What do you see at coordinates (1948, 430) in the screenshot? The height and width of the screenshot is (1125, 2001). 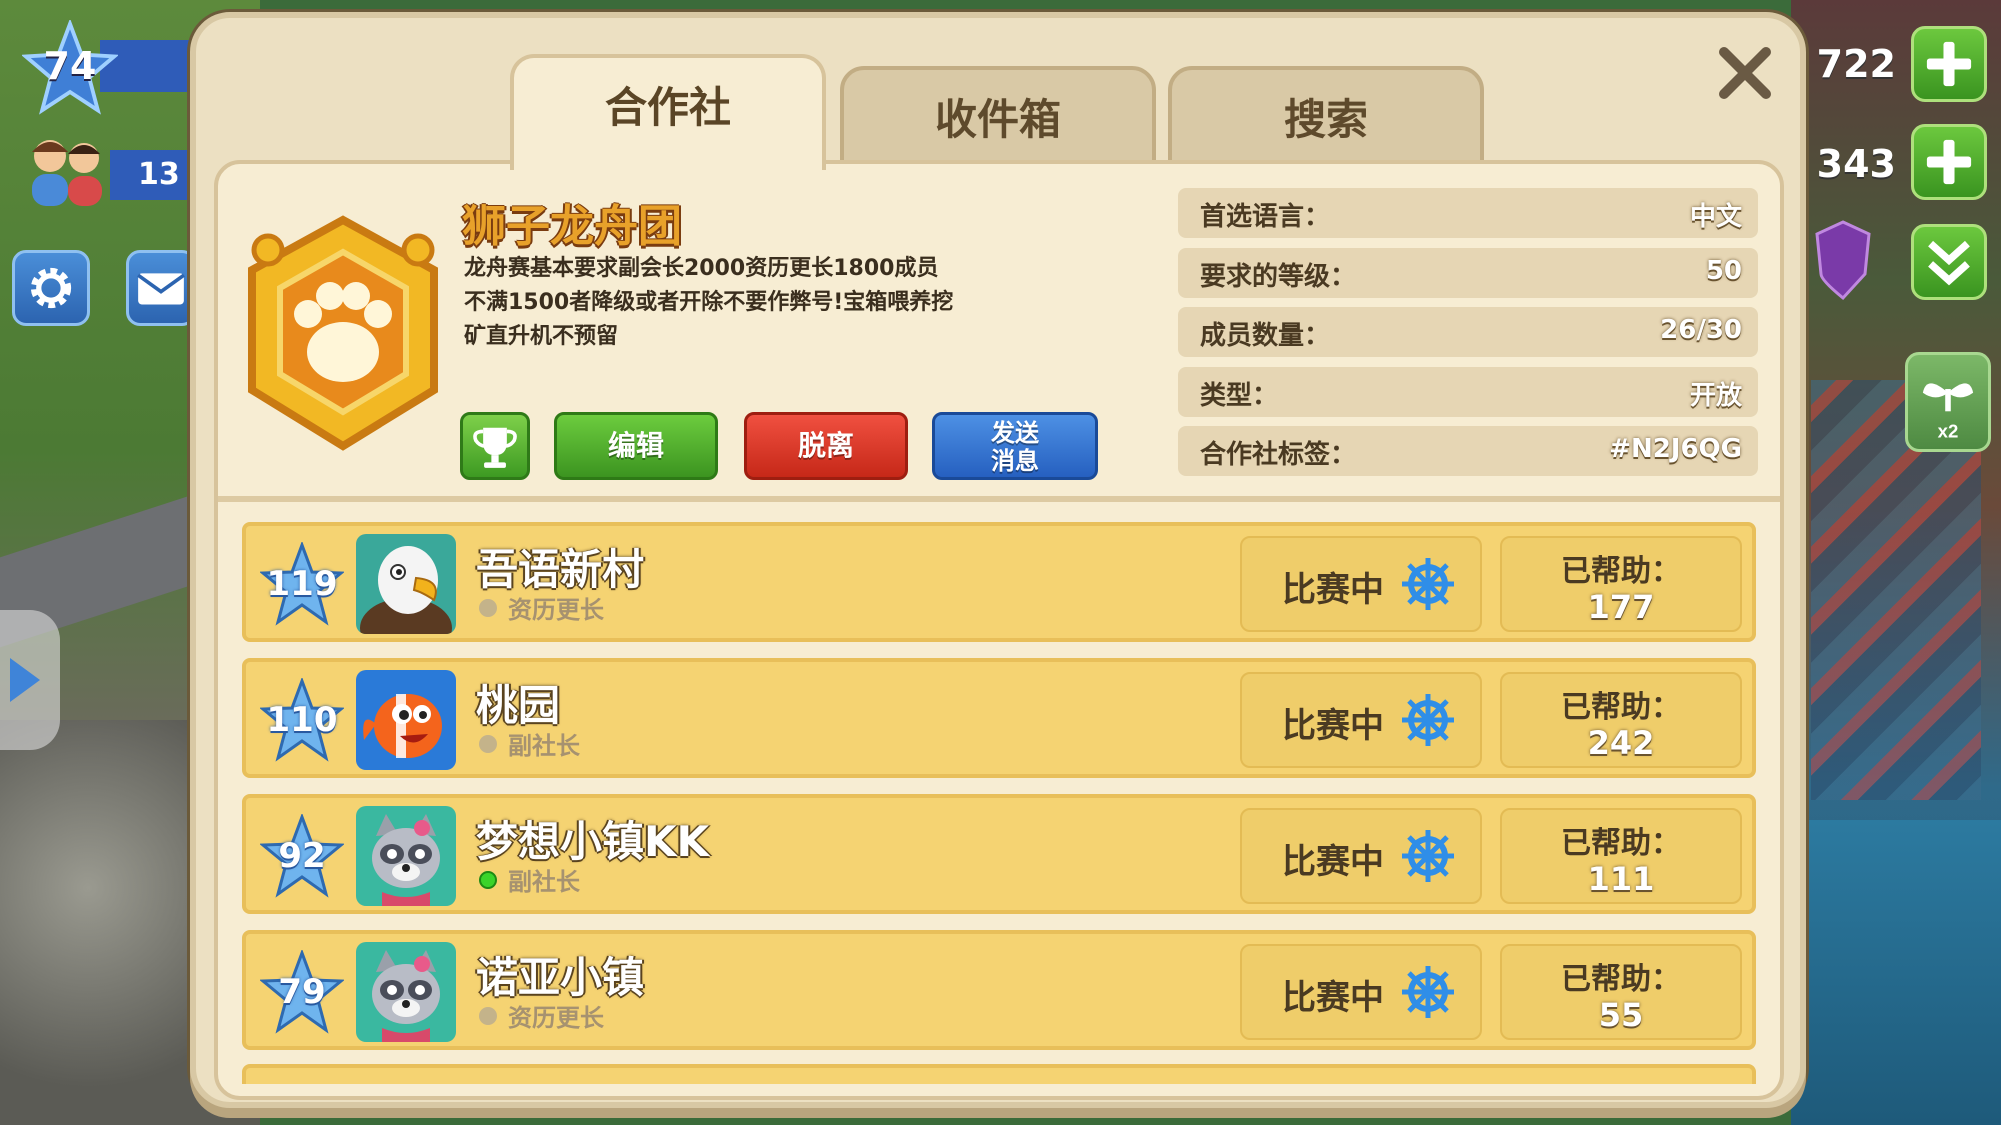 I see `sprout-multiplier: x2` at bounding box center [1948, 430].